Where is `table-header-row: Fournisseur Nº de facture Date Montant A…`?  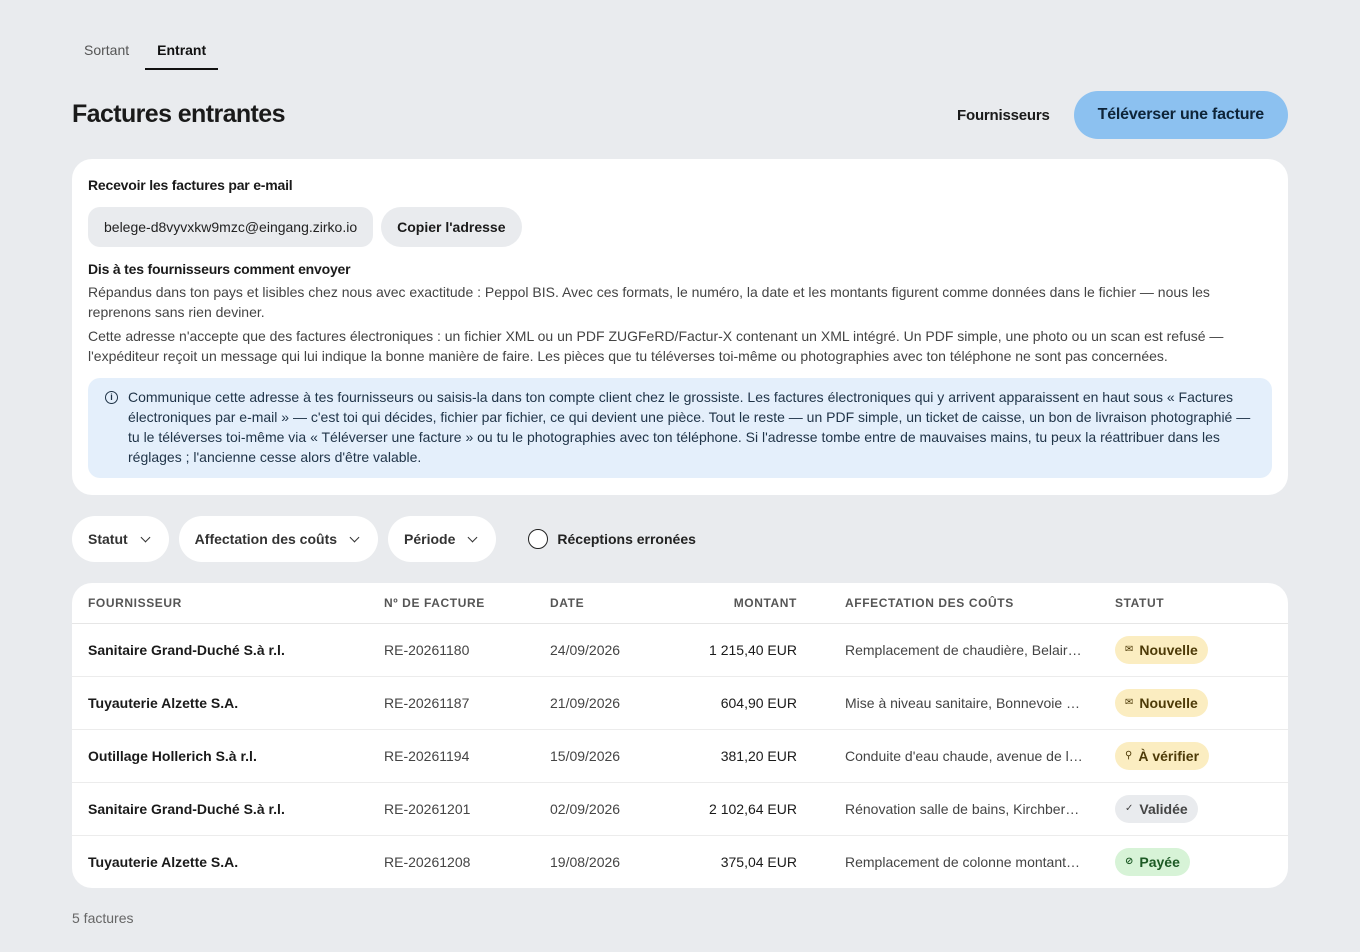
table-header-row: Fournisseur Nº de facture Date Montant A… is located at coordinates (680, 603).